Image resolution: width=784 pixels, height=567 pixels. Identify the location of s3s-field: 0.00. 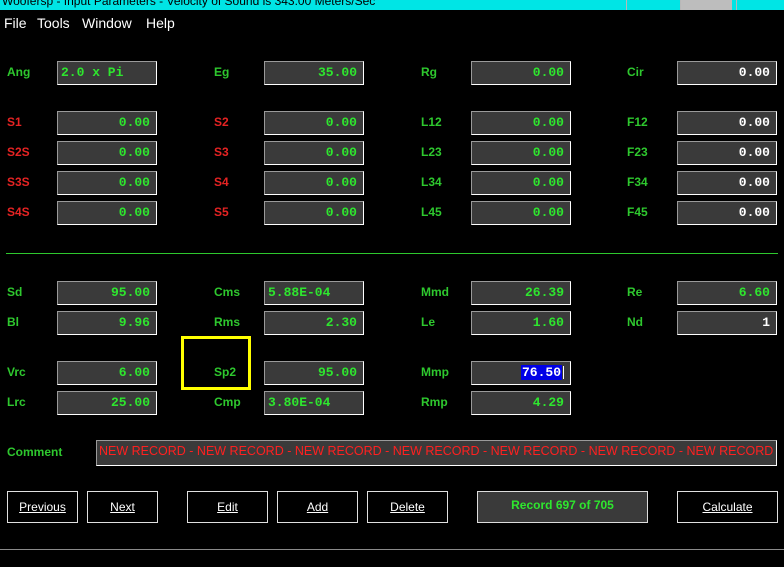
(107, 183).